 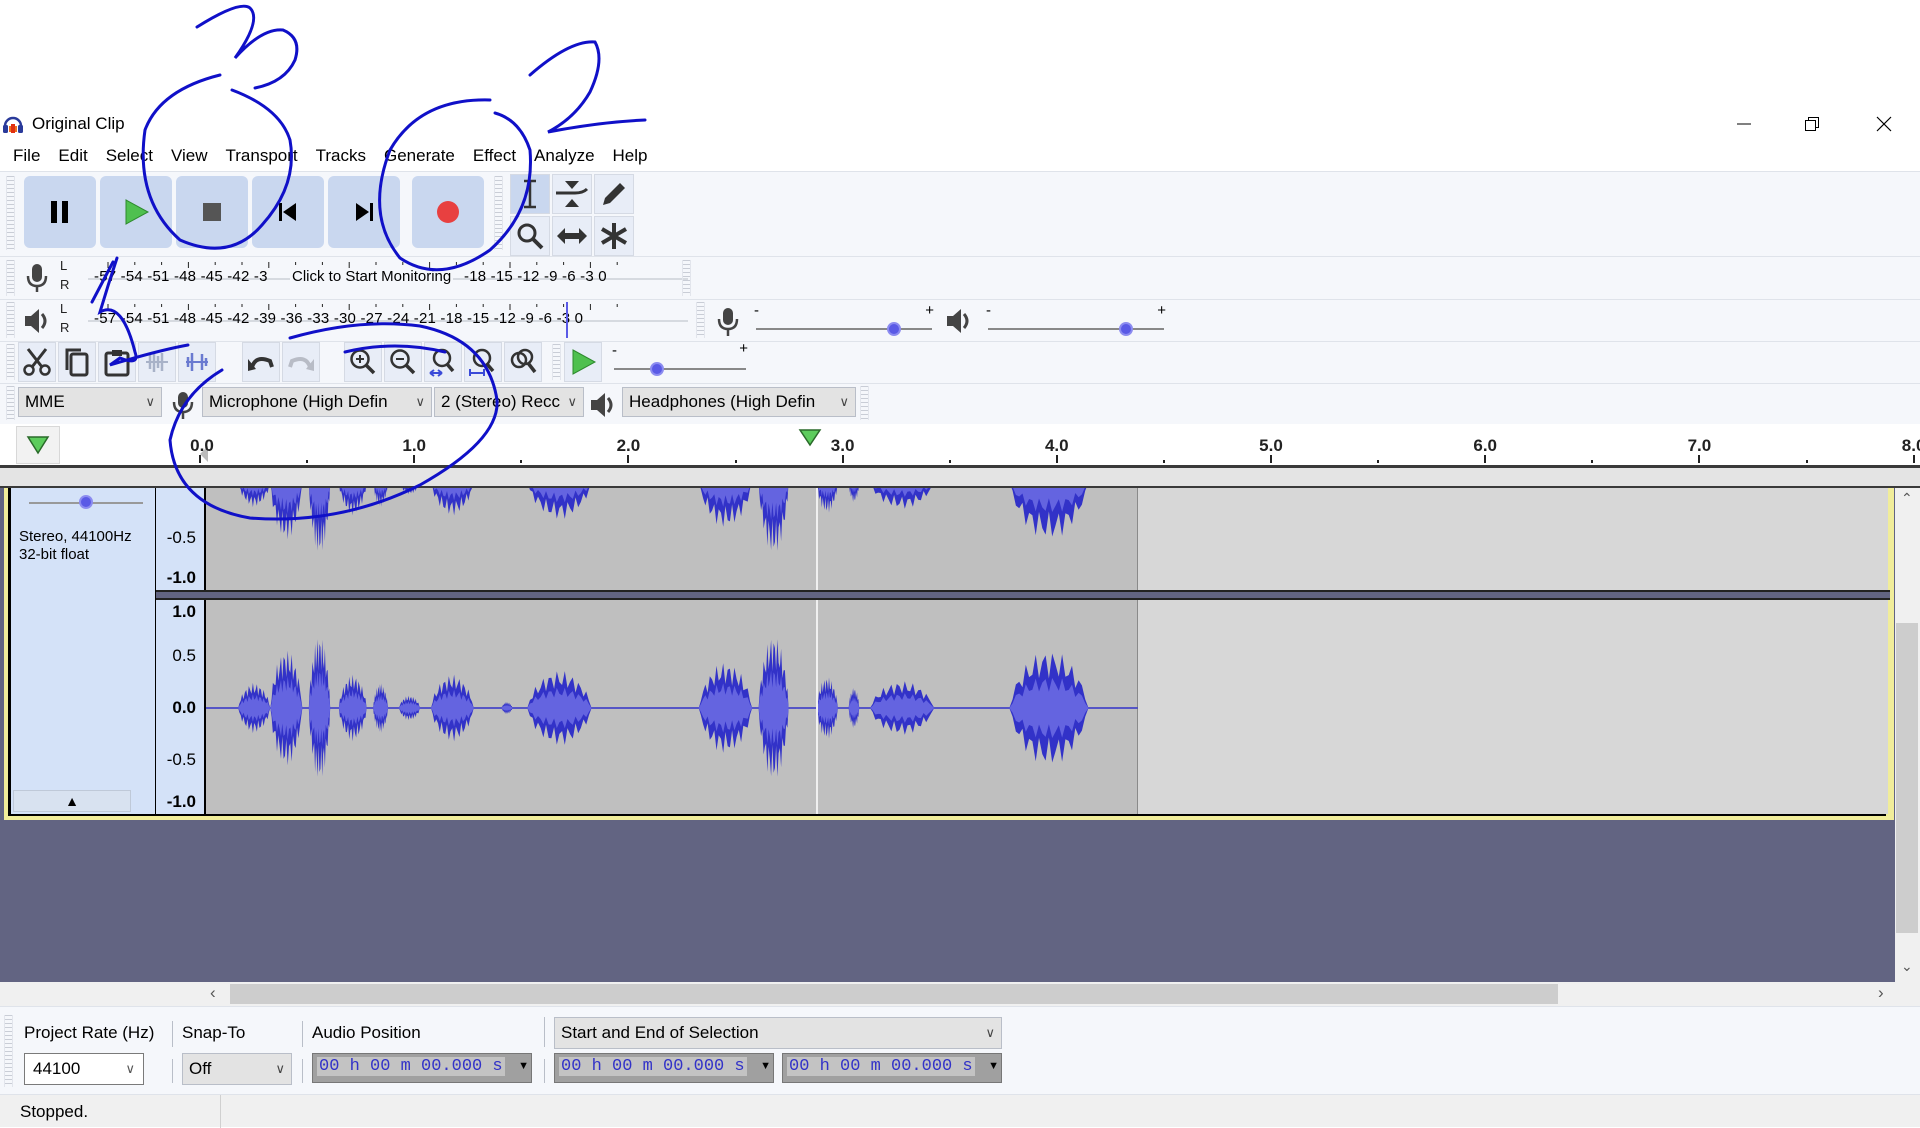 I want to click on scroll-left-icon: ‹, so click(x=213, y=993).